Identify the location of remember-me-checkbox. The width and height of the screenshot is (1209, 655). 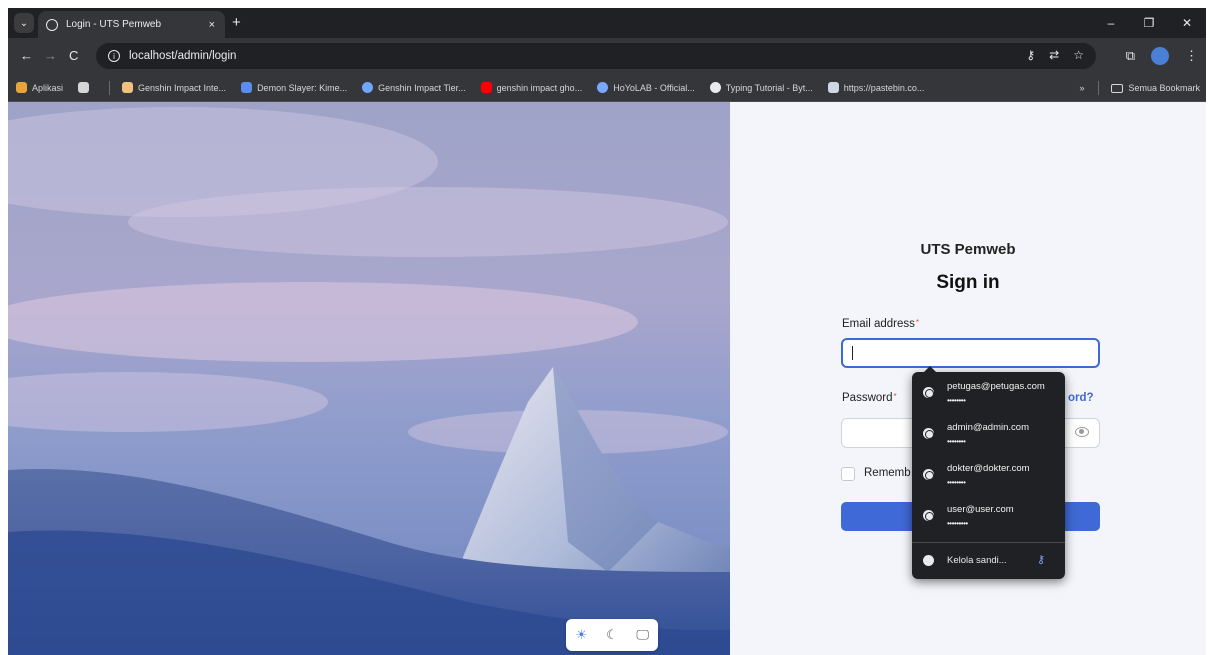
(848, 474).